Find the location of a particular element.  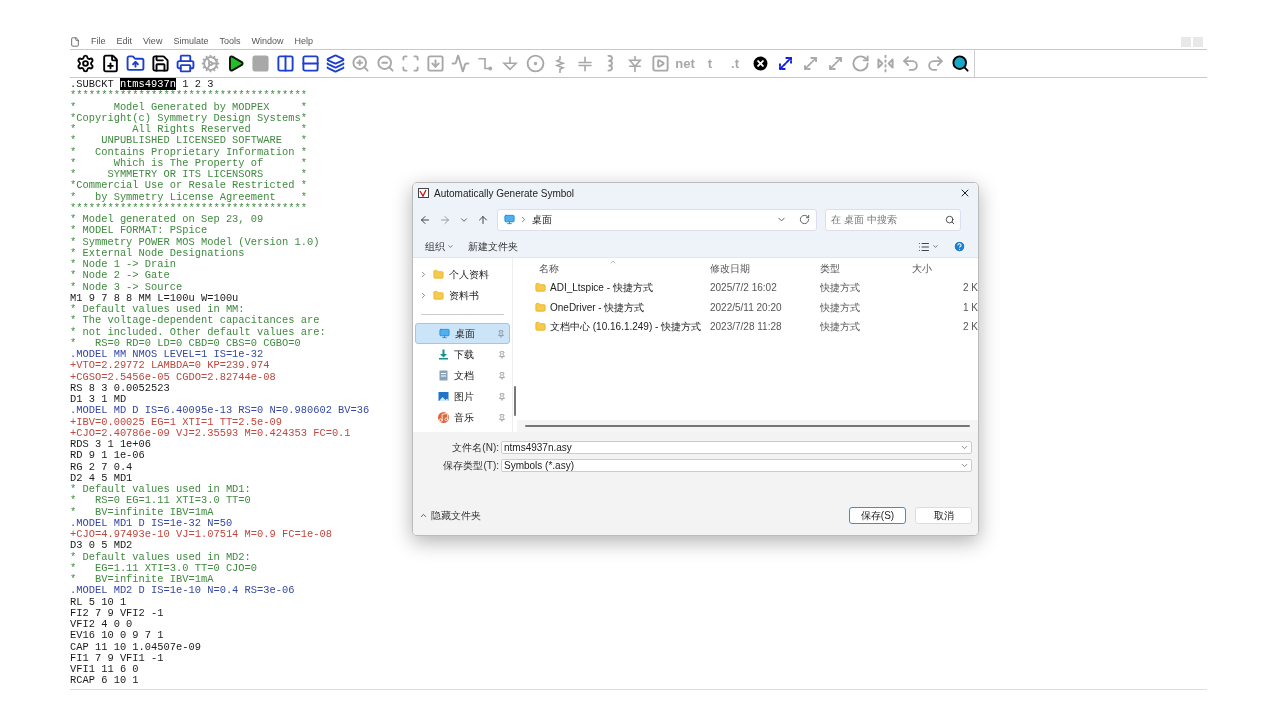

text-tool-icon: t is located at coordinates (710, 63).